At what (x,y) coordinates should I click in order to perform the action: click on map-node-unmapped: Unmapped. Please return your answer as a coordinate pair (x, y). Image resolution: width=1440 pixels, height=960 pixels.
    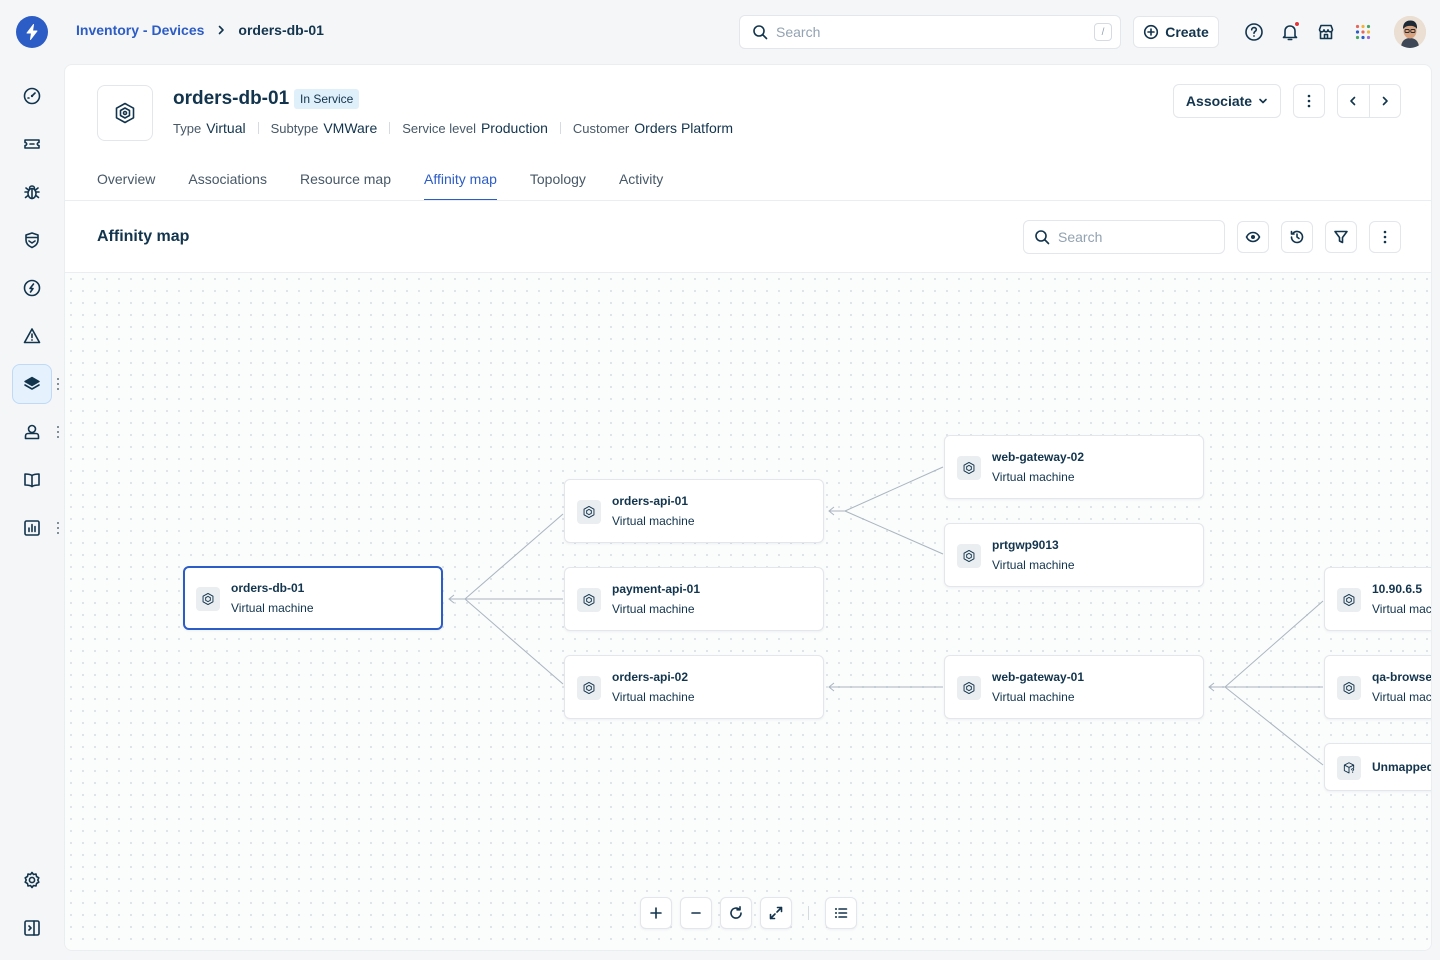
    Looking at the image, I should click on (1377, 767).